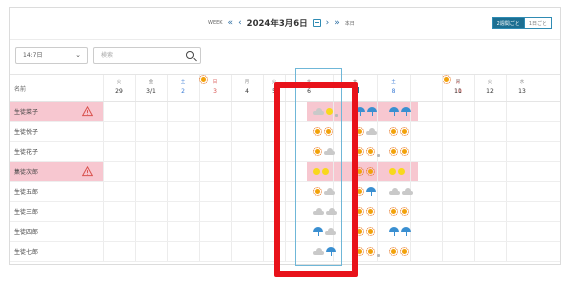 Image resolution: width=568 pixels, height=281 pixels. I want to click on prev-week-icon: «, so click(231, 23).